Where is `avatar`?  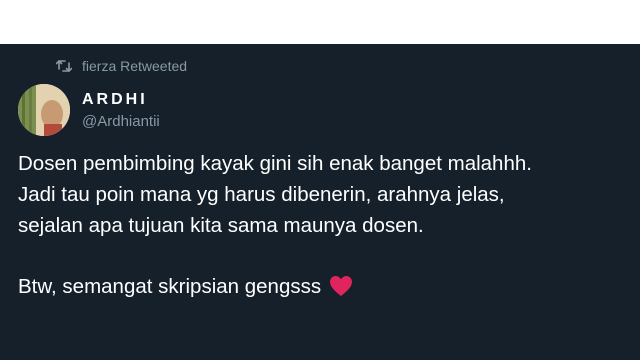 avatar is located at coordinates (44, 110).